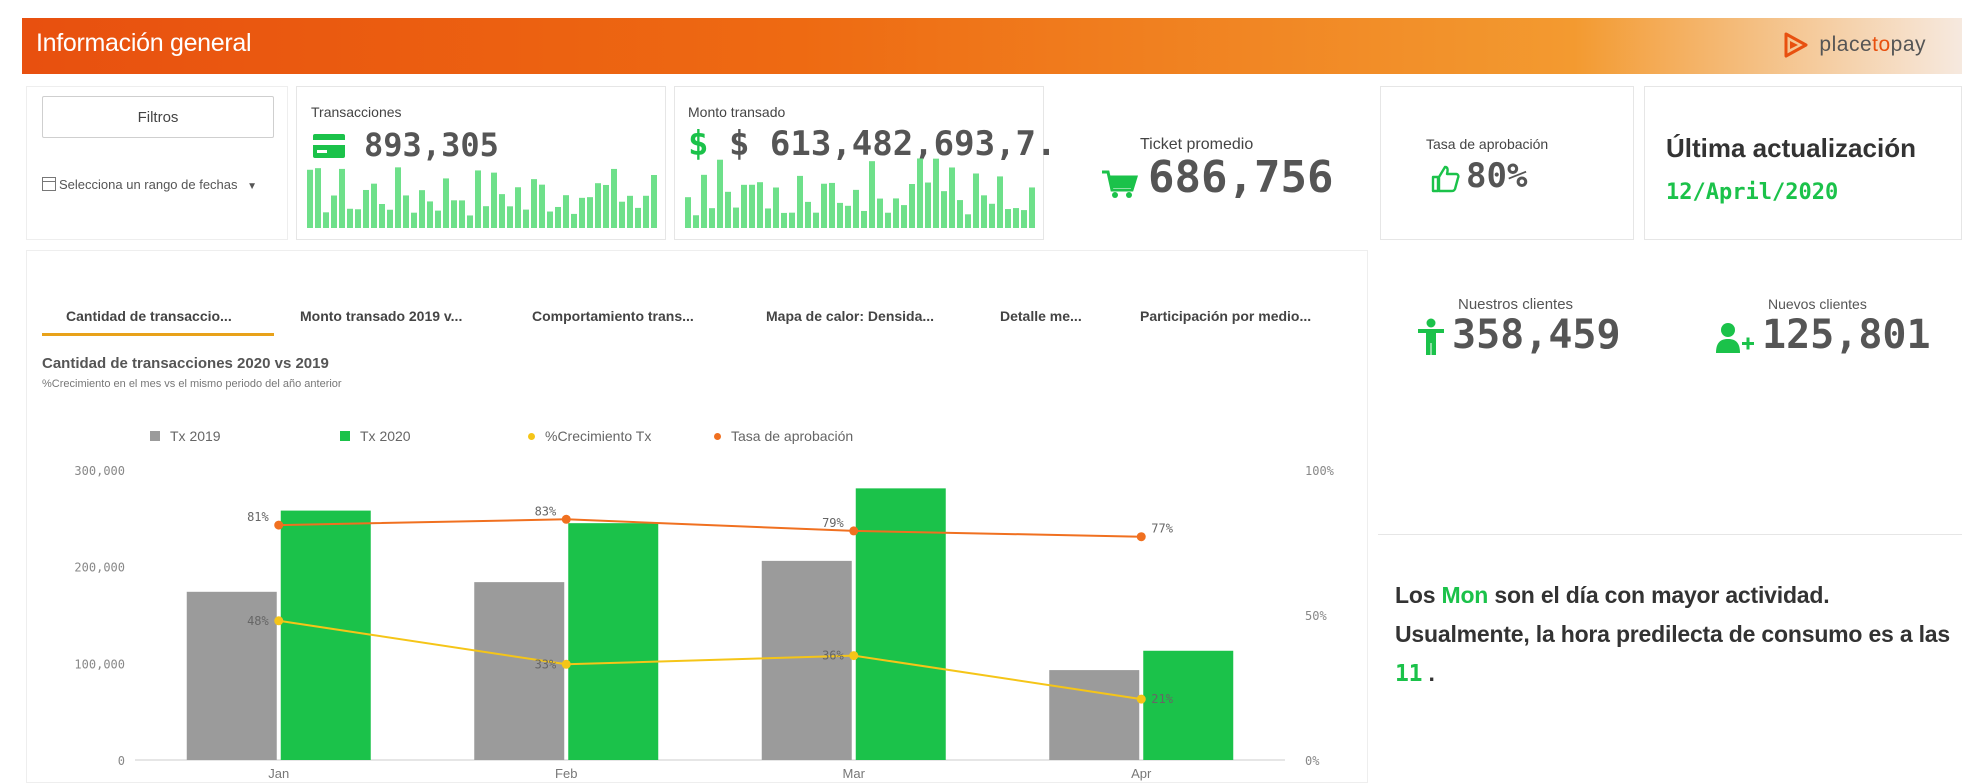 The image size is (1975, 783). What do you see at coordinates (1872, 44) in the screenshot?
I see `brand-name: placetopay` at bounding box center [1872, 44].